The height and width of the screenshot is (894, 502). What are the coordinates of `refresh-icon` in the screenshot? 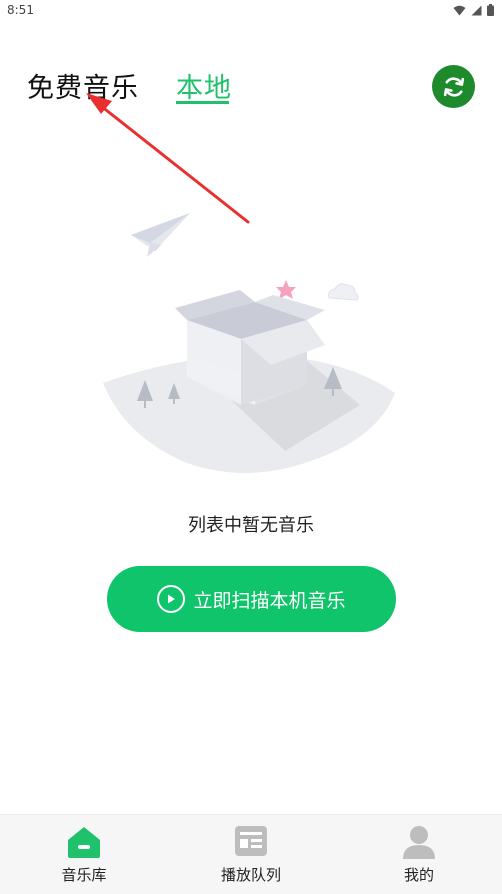 It's located at (453, 86).